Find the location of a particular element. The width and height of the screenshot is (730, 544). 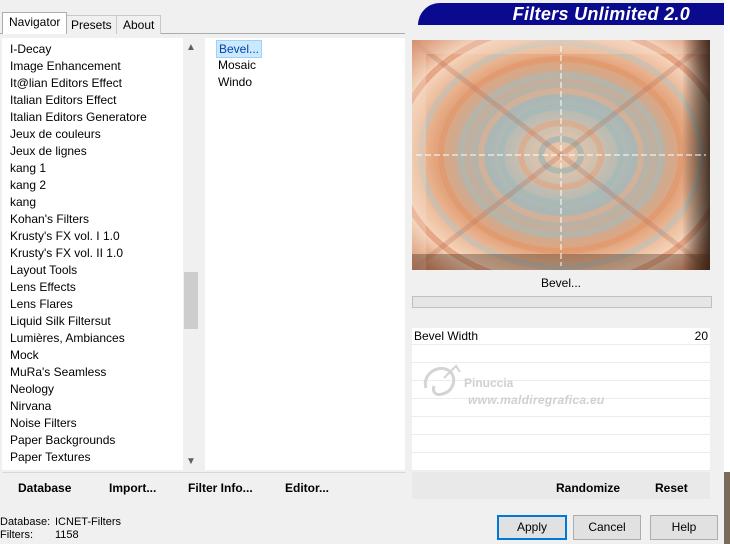

randomize-button: Randomize is located at coordinates (588, 488).